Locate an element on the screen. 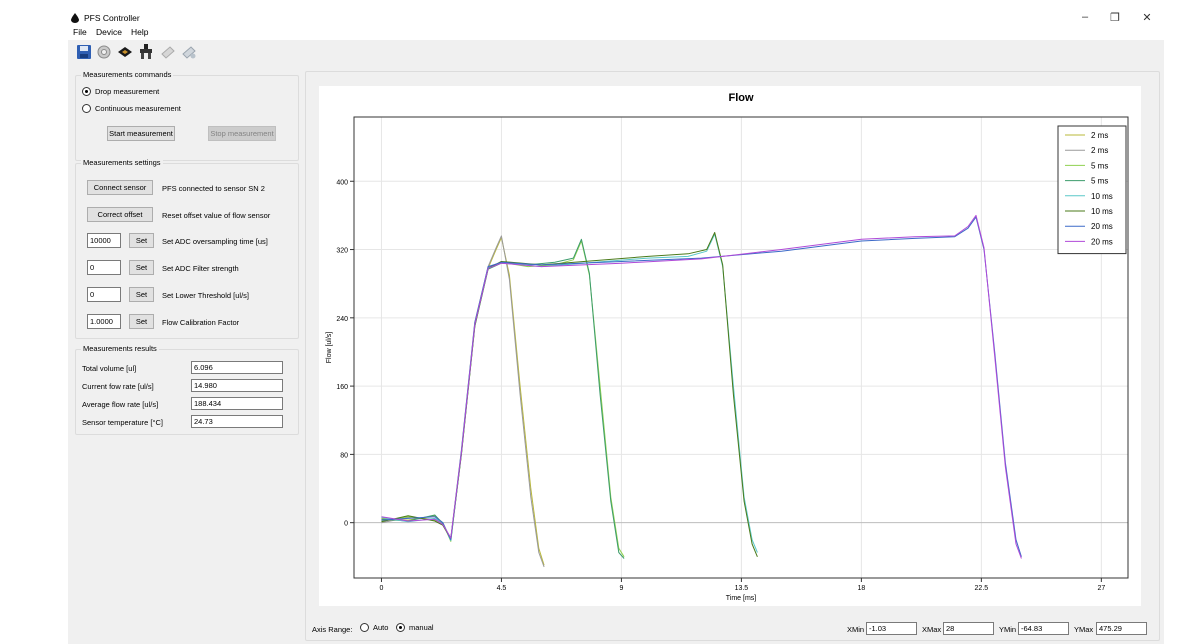  axis-auto-radio: Auto is located at coordinates (374, 627).